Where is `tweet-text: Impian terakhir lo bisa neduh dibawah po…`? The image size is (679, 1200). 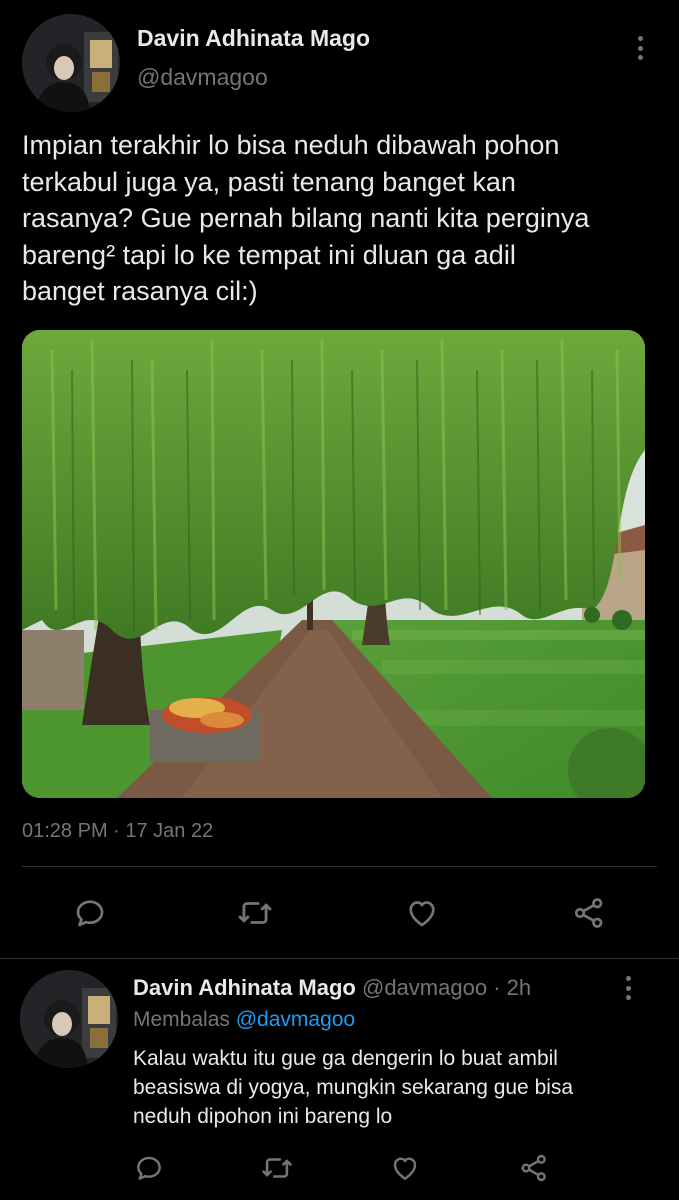
tweet-text: Impian terakhir lo bisa neduh dibawah po… is located at coordinates (306, 218).